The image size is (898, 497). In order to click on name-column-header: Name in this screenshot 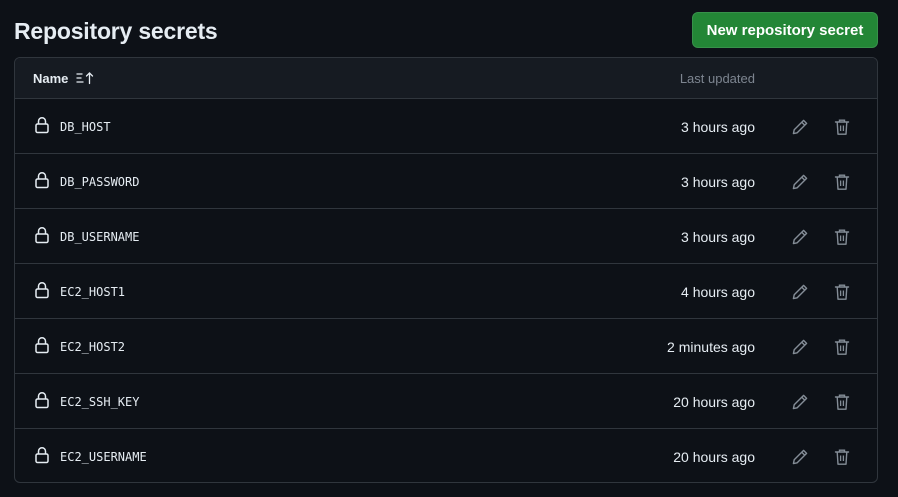, I will do `click(64, 78)`.